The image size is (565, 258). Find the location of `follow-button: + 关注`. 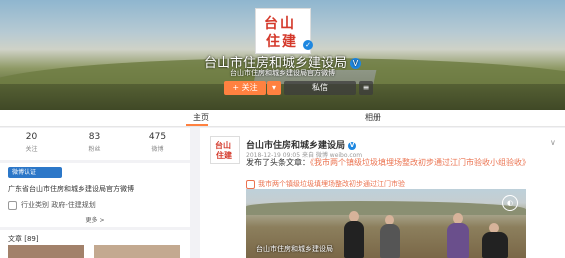

follow-button: + 关注 is located at coordinates (245, 88).